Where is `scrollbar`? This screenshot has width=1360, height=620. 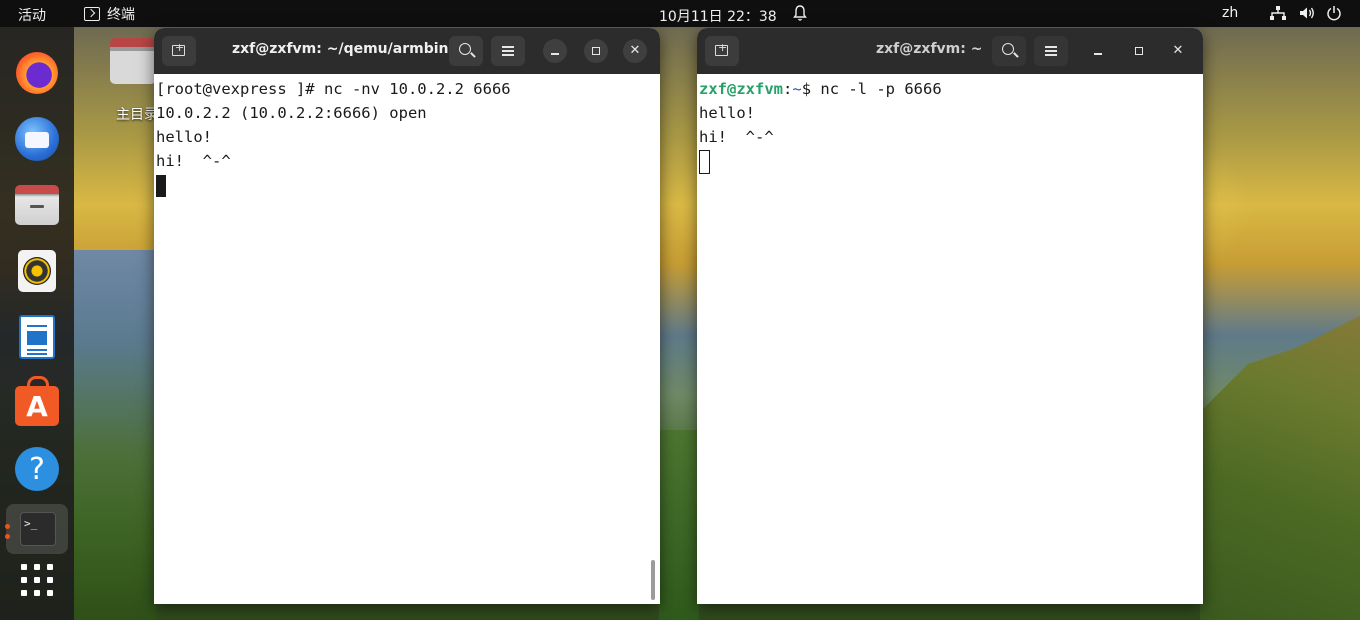 scrollbar is located at coordinates (653, 580).